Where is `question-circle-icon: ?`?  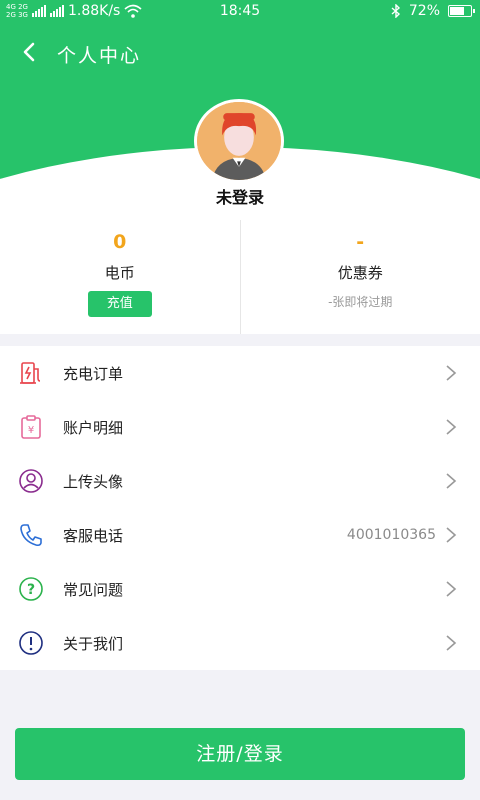 question-circle-icon: ? is located at coordinates (31, 589).